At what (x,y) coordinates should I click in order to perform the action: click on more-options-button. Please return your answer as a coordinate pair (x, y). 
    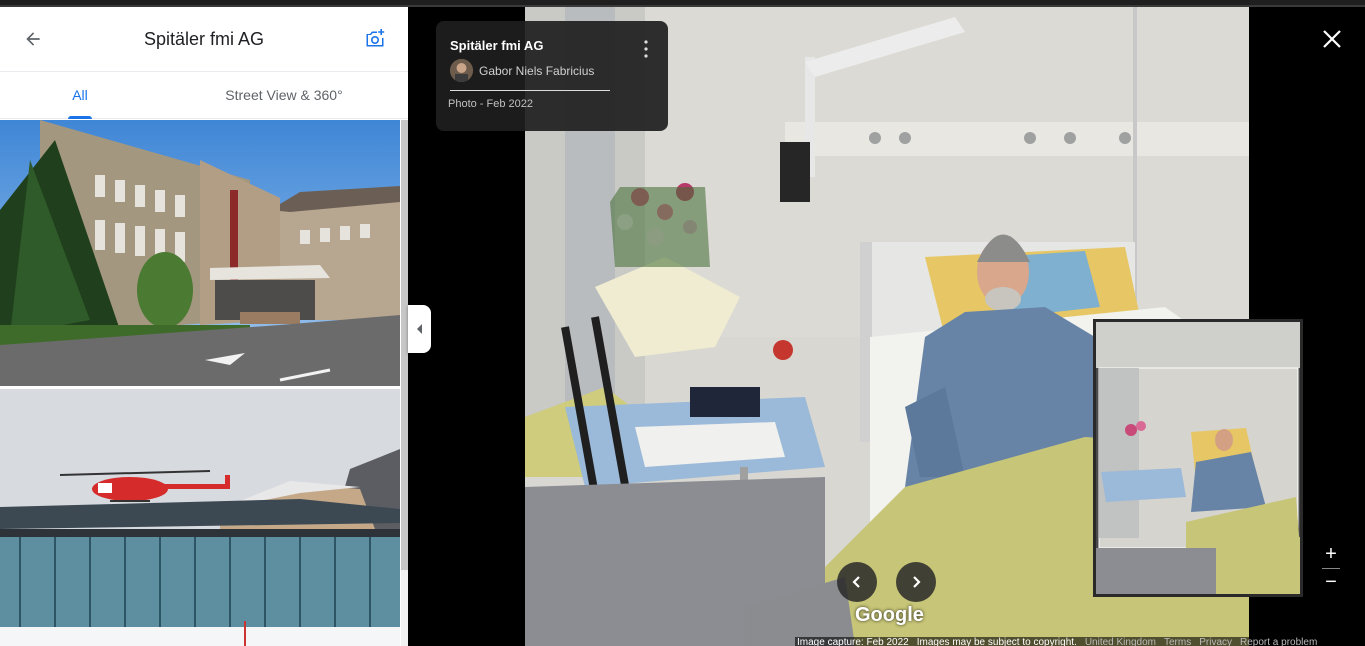
    Looking at the image, I should click on (646, 49).